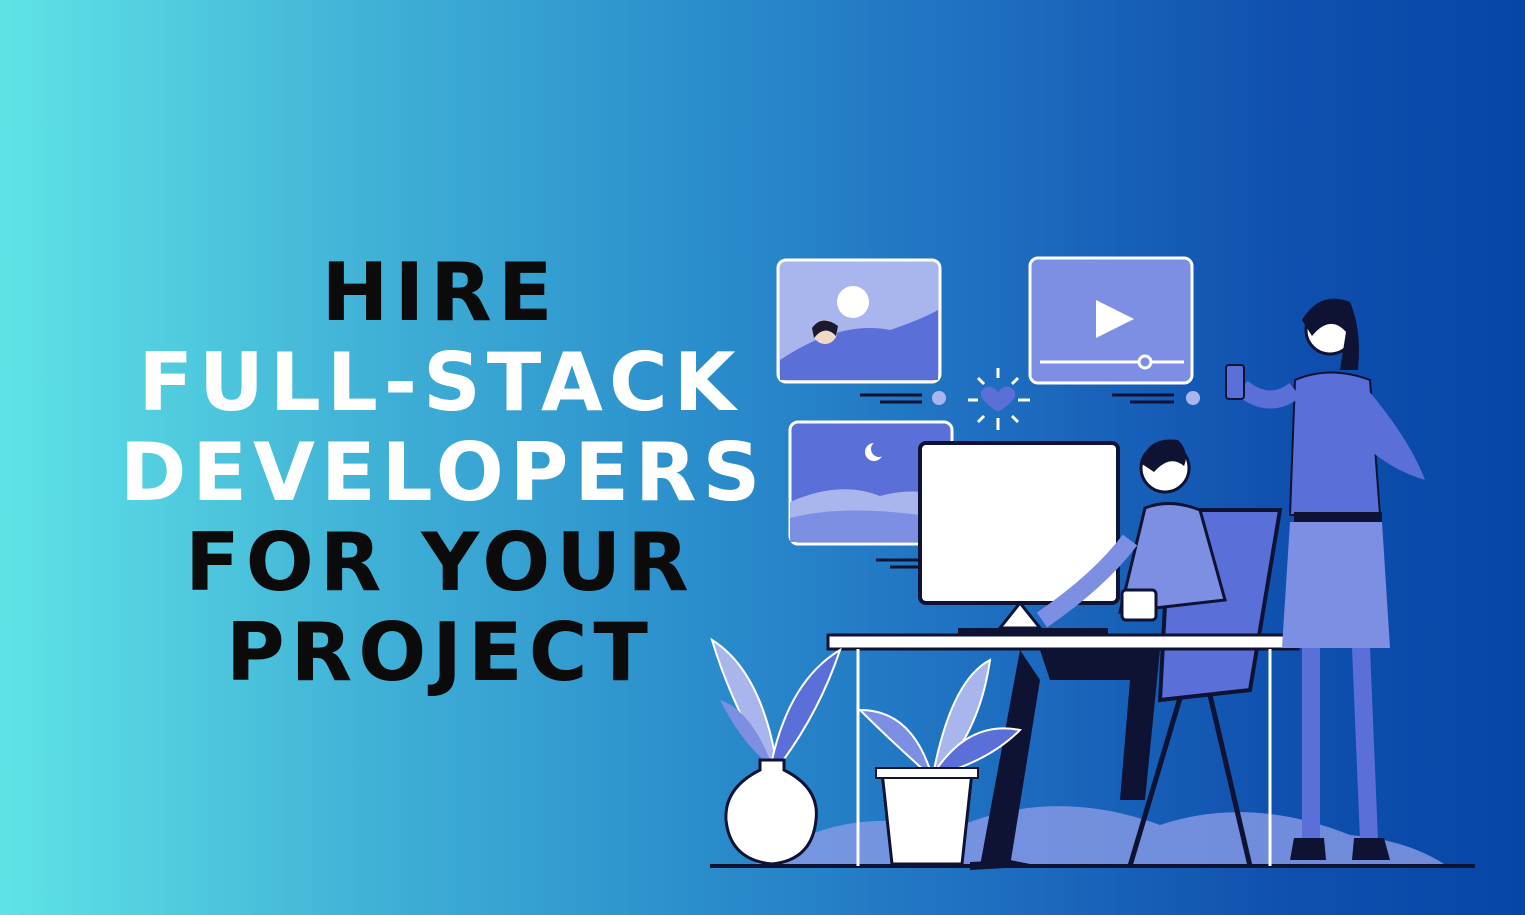  I want to click on vase-icon, so click(771, 812).